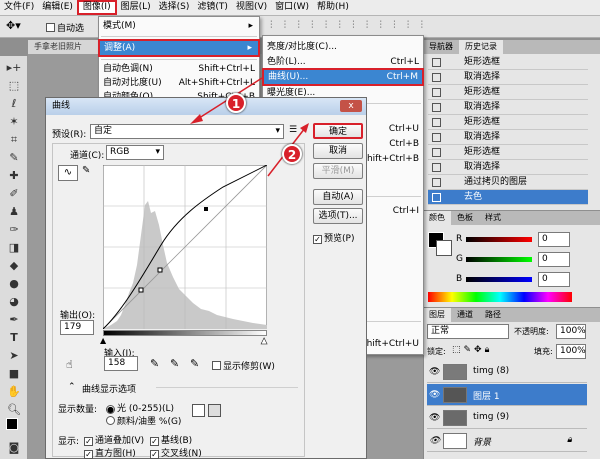  I want to click on eraser-icon: ◨, so click(14, 248).